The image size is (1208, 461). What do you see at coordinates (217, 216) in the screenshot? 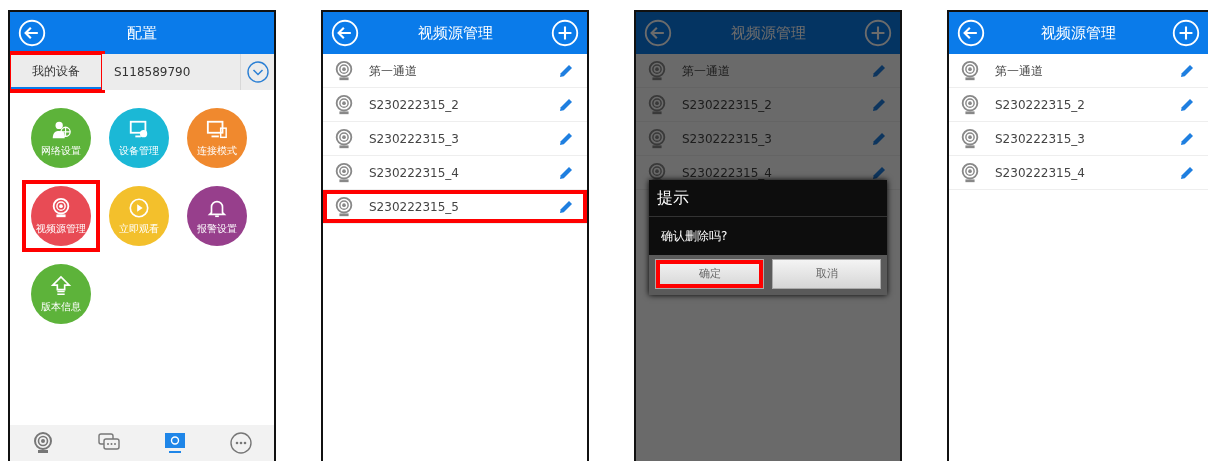
I see `menu-tile: 报警设置` at bounding box center [217, 216].